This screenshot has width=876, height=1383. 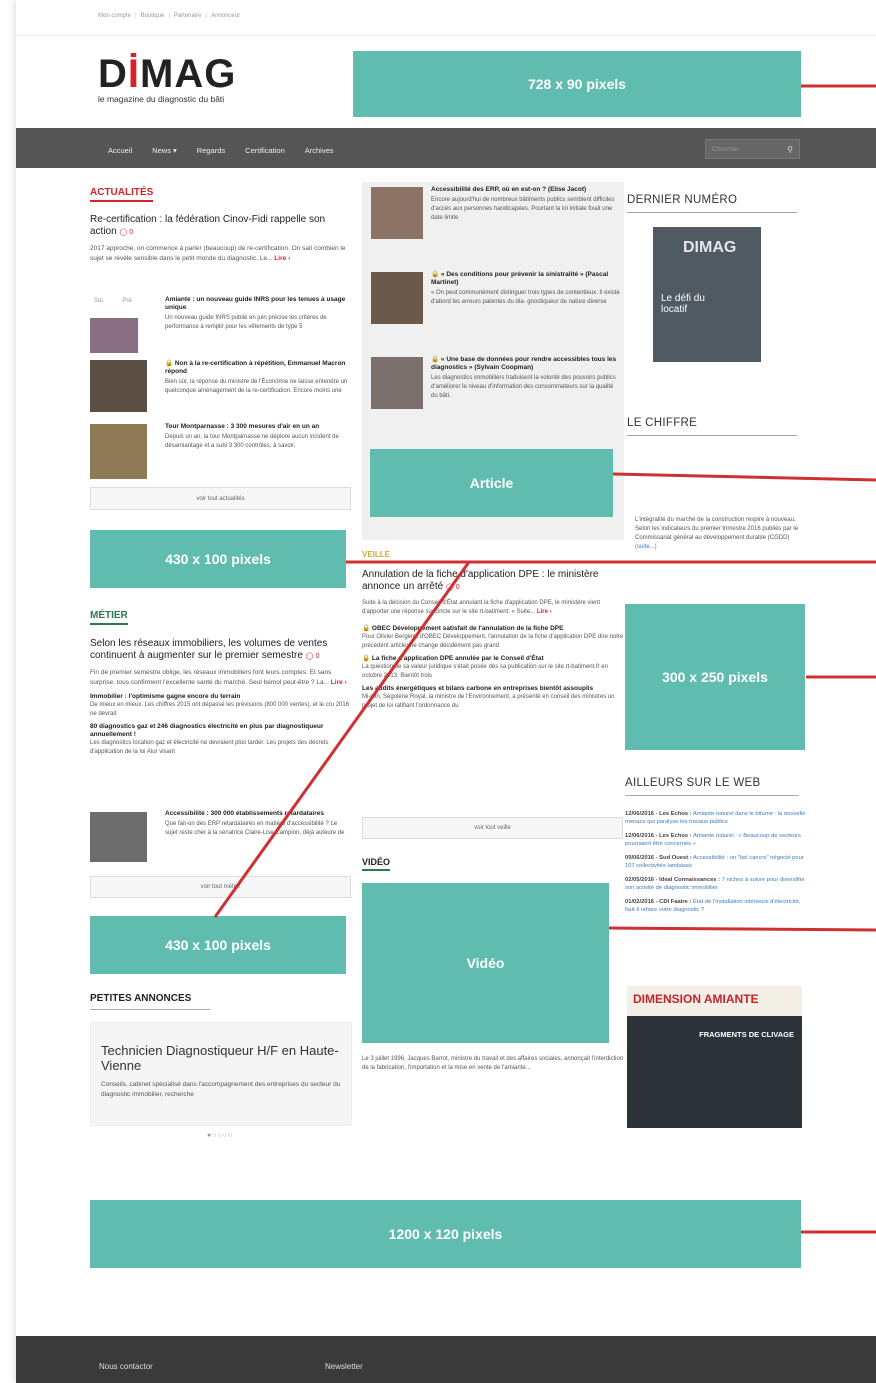 What do you see at coordinates (109, 617) in the screenshot?
I see `metier-title: MÉTIER` at bounding box center [109, 617].